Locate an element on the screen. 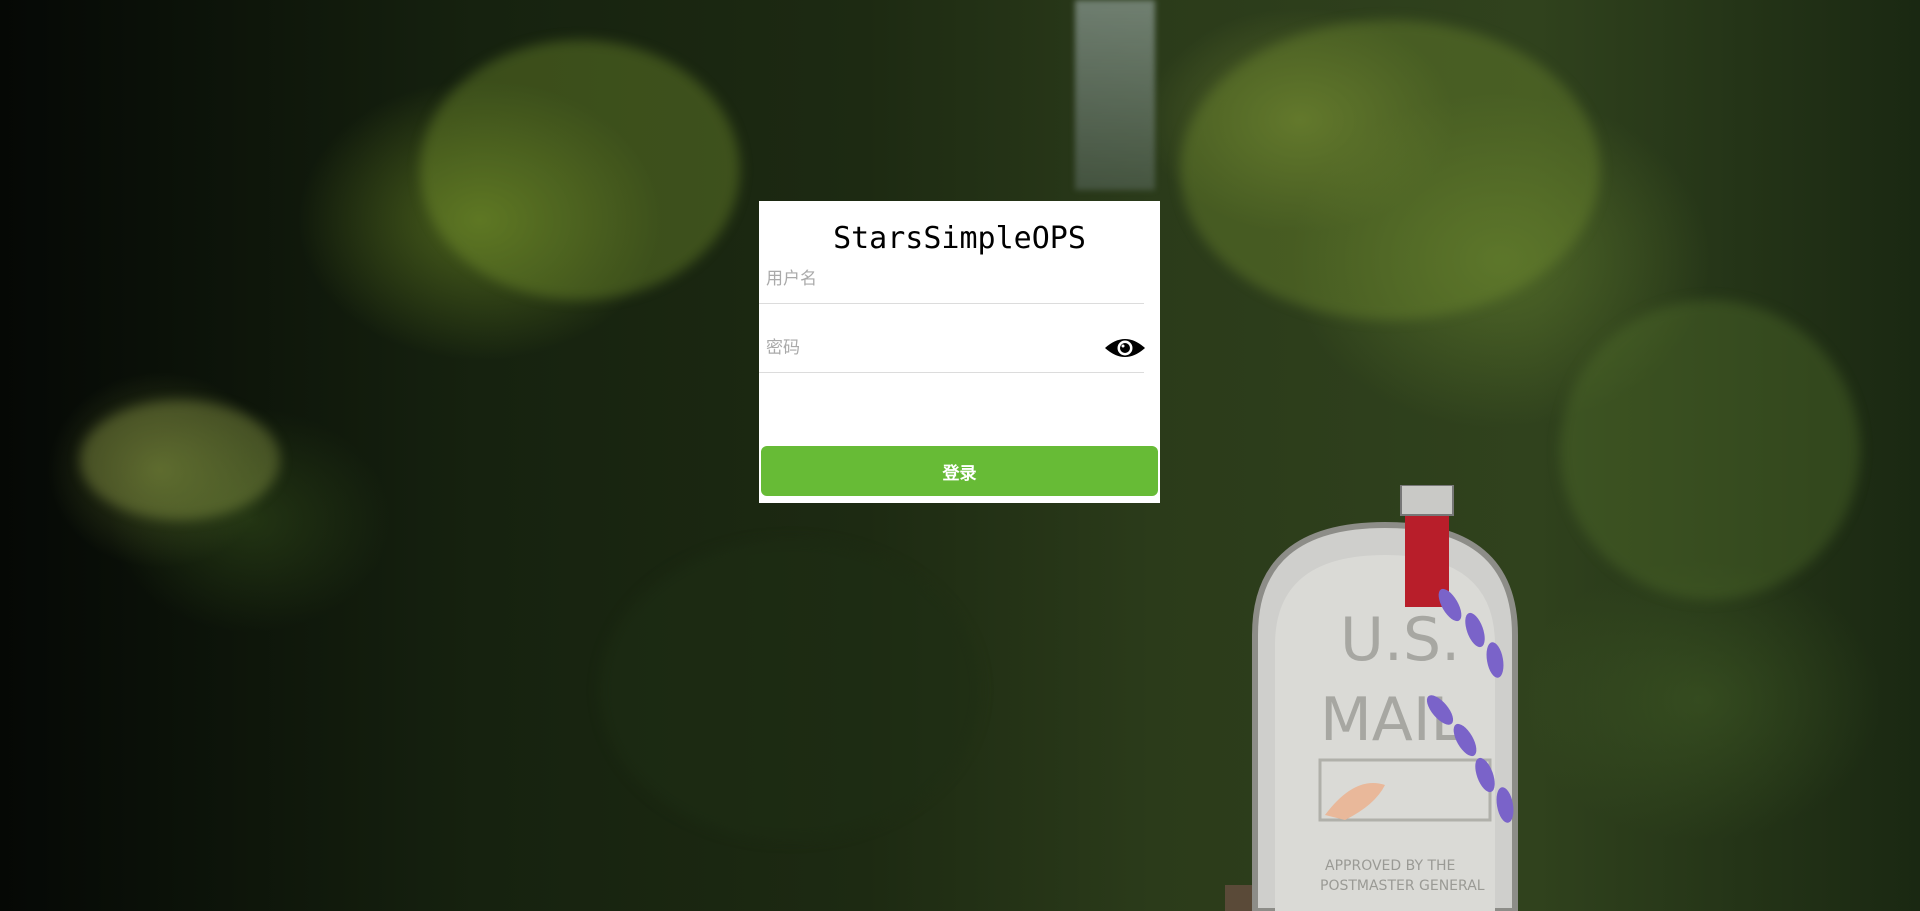  username-field-wrapper is located at coordinates (951, 278).